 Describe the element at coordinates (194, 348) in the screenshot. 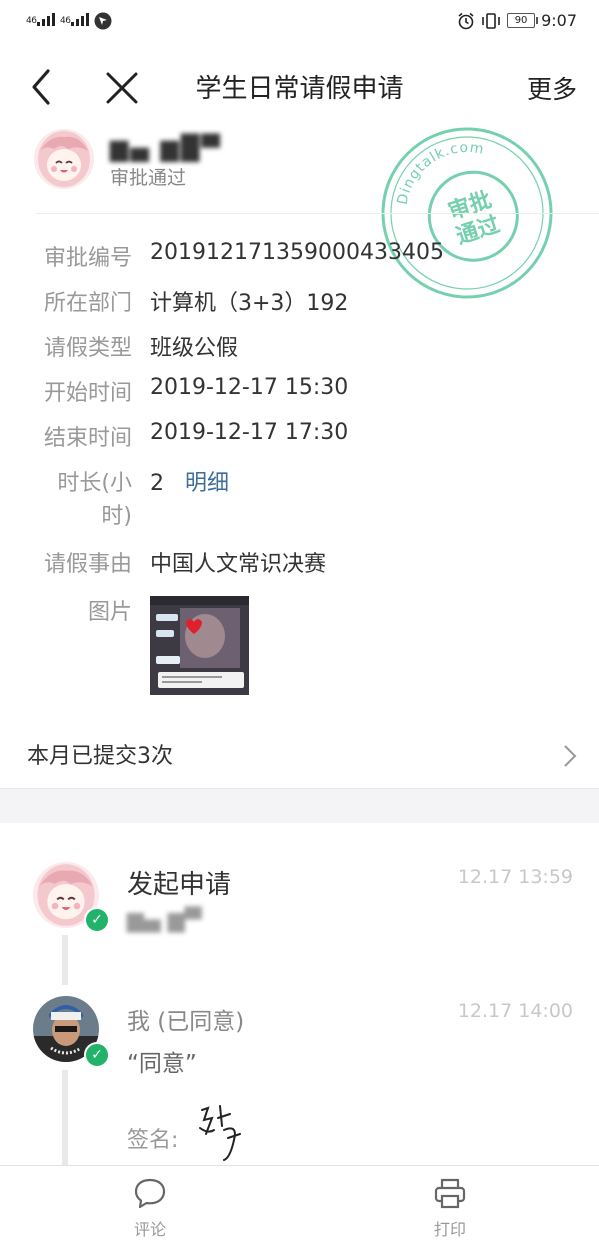

I see `field-value-leave-type: 班级公假` at that location.